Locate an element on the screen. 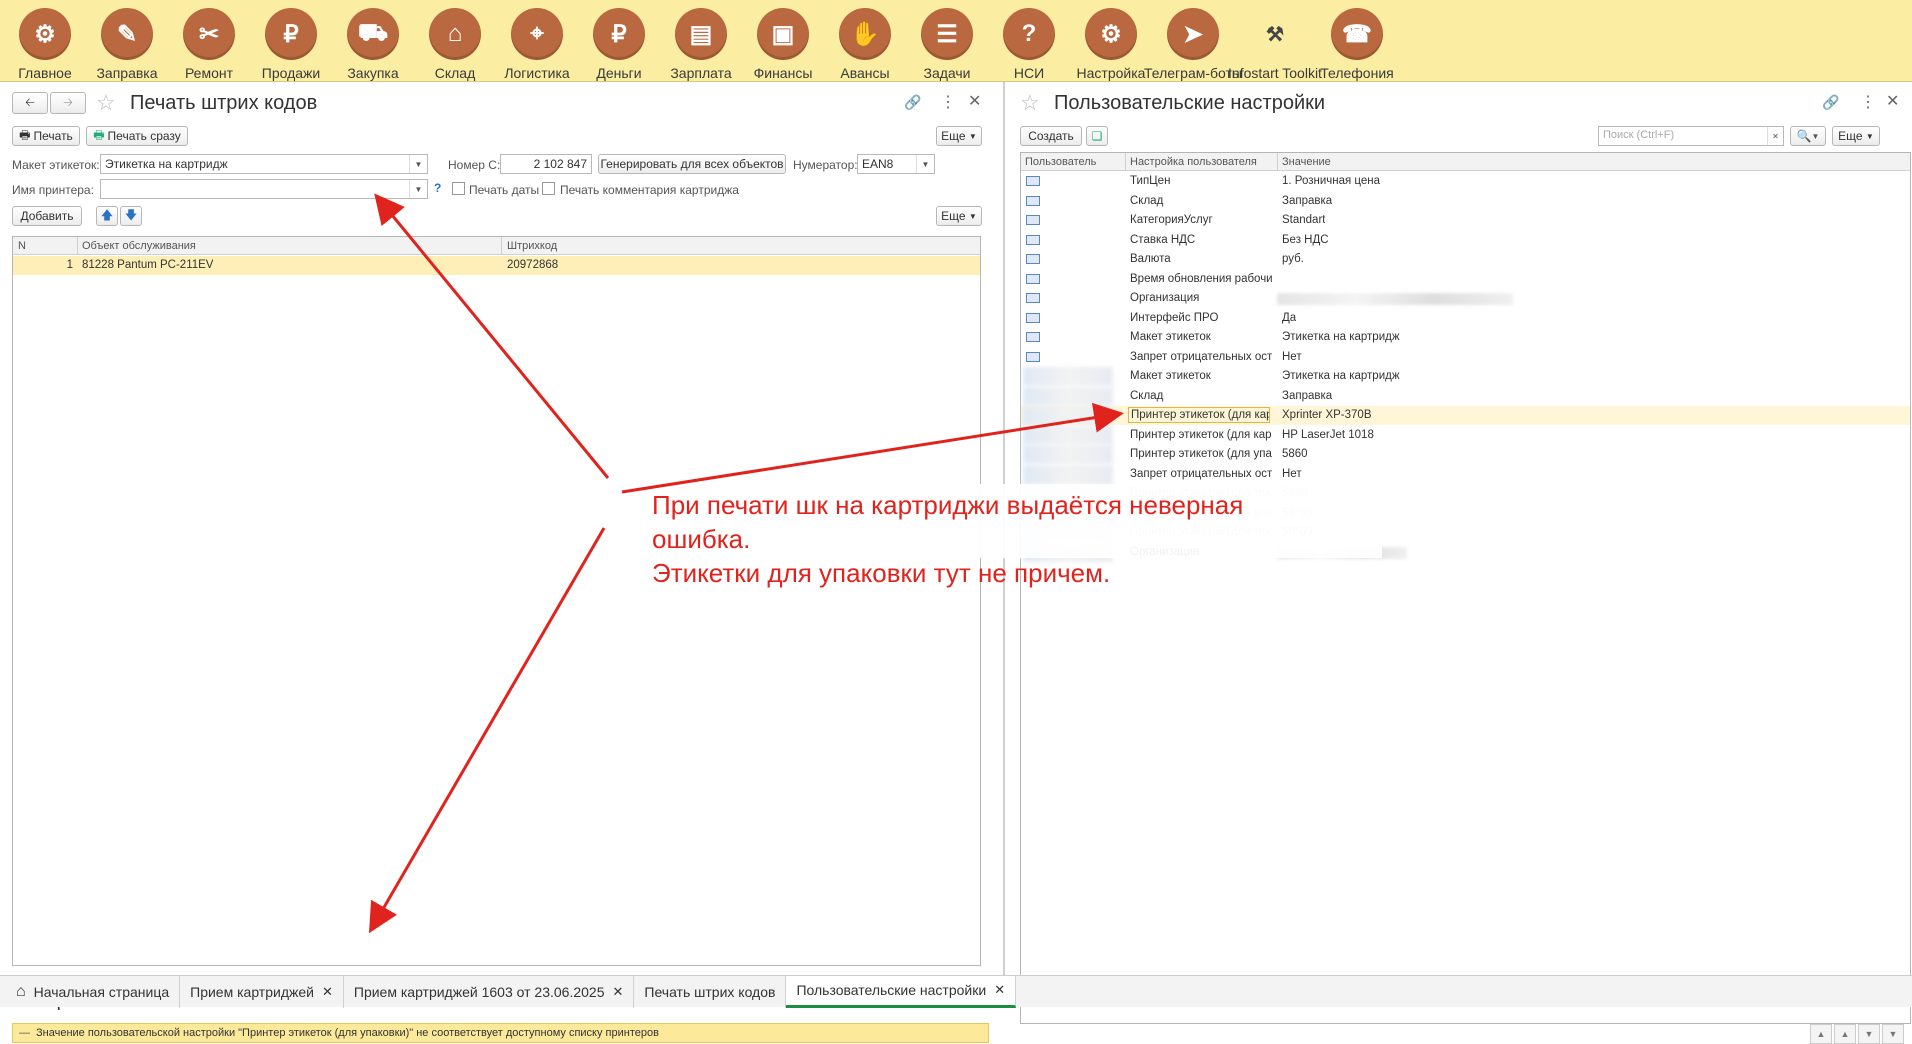 The height and width of the screenshot is (1044, 1912). scroll-bottom-button: ▼ is located at coordinates (1893, 1034).